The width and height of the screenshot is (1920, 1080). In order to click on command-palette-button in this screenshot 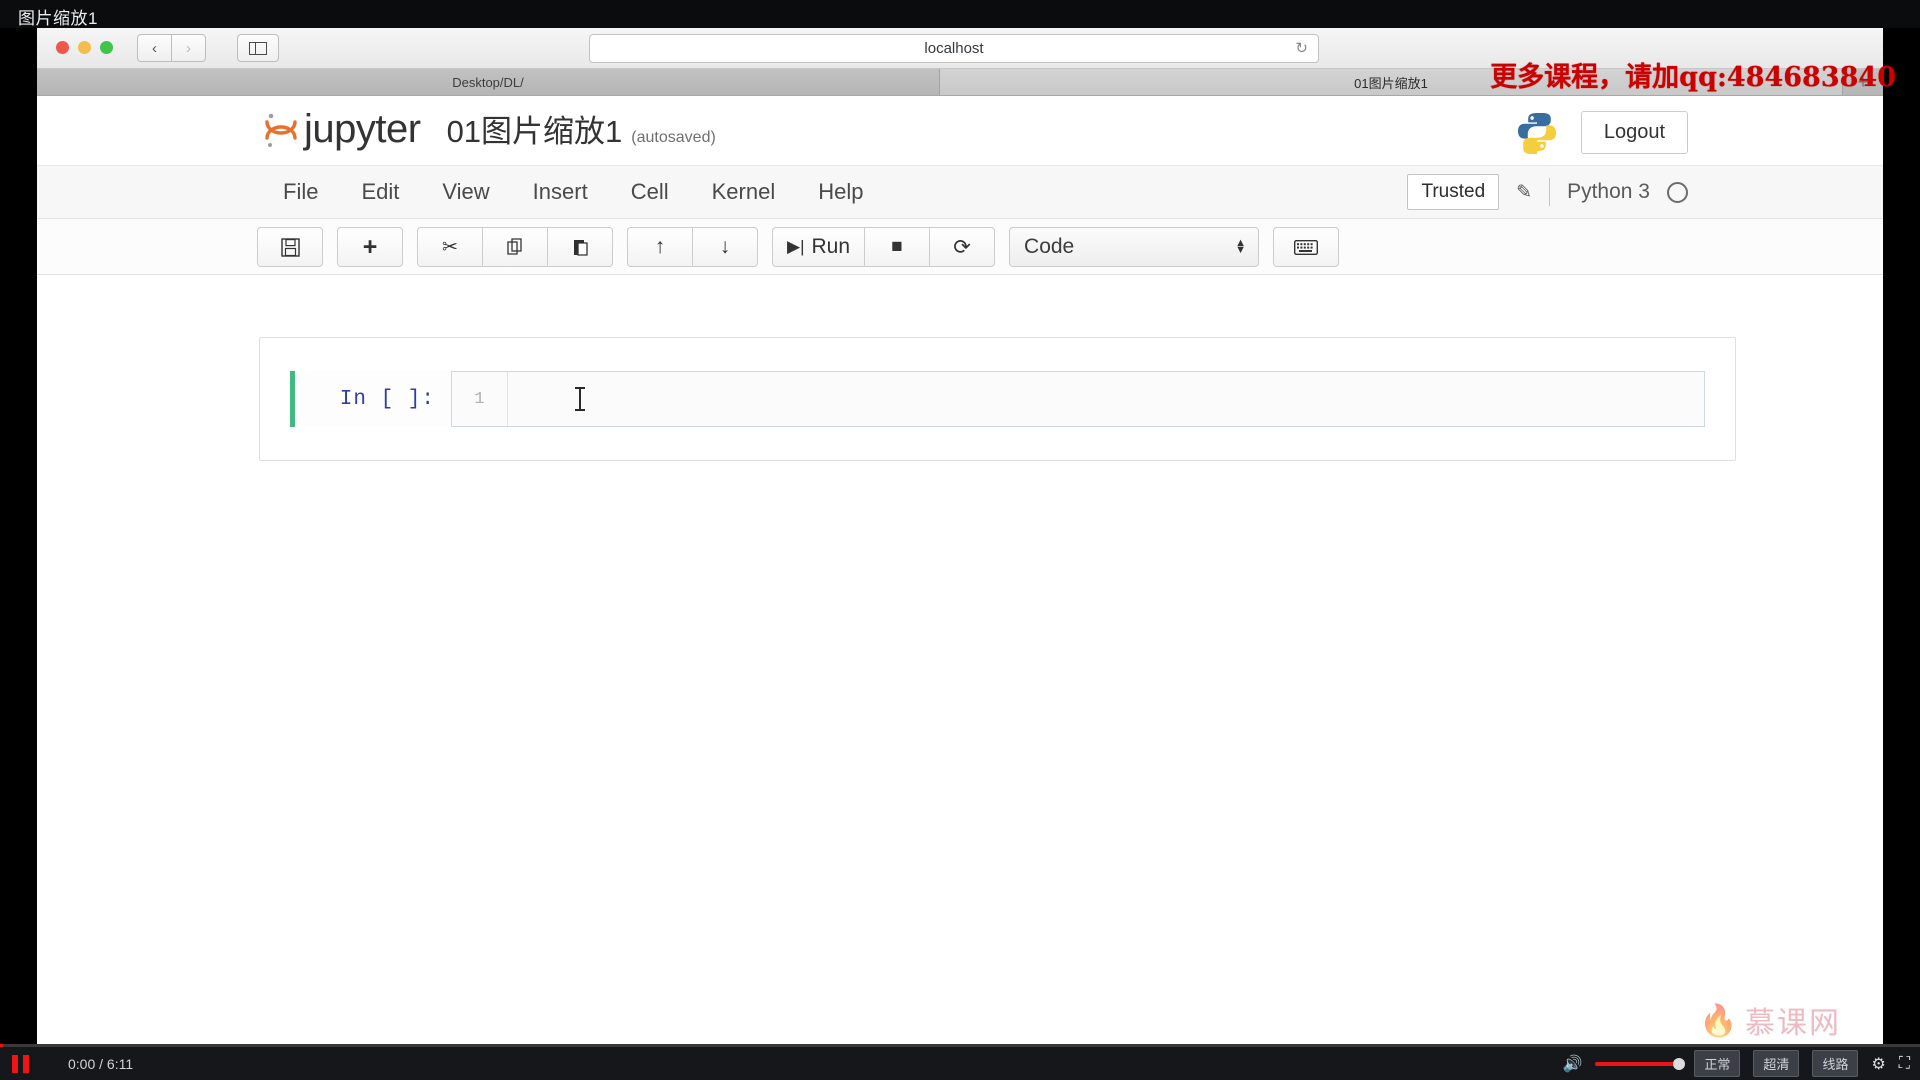, I will do `click(1306, 247)`.